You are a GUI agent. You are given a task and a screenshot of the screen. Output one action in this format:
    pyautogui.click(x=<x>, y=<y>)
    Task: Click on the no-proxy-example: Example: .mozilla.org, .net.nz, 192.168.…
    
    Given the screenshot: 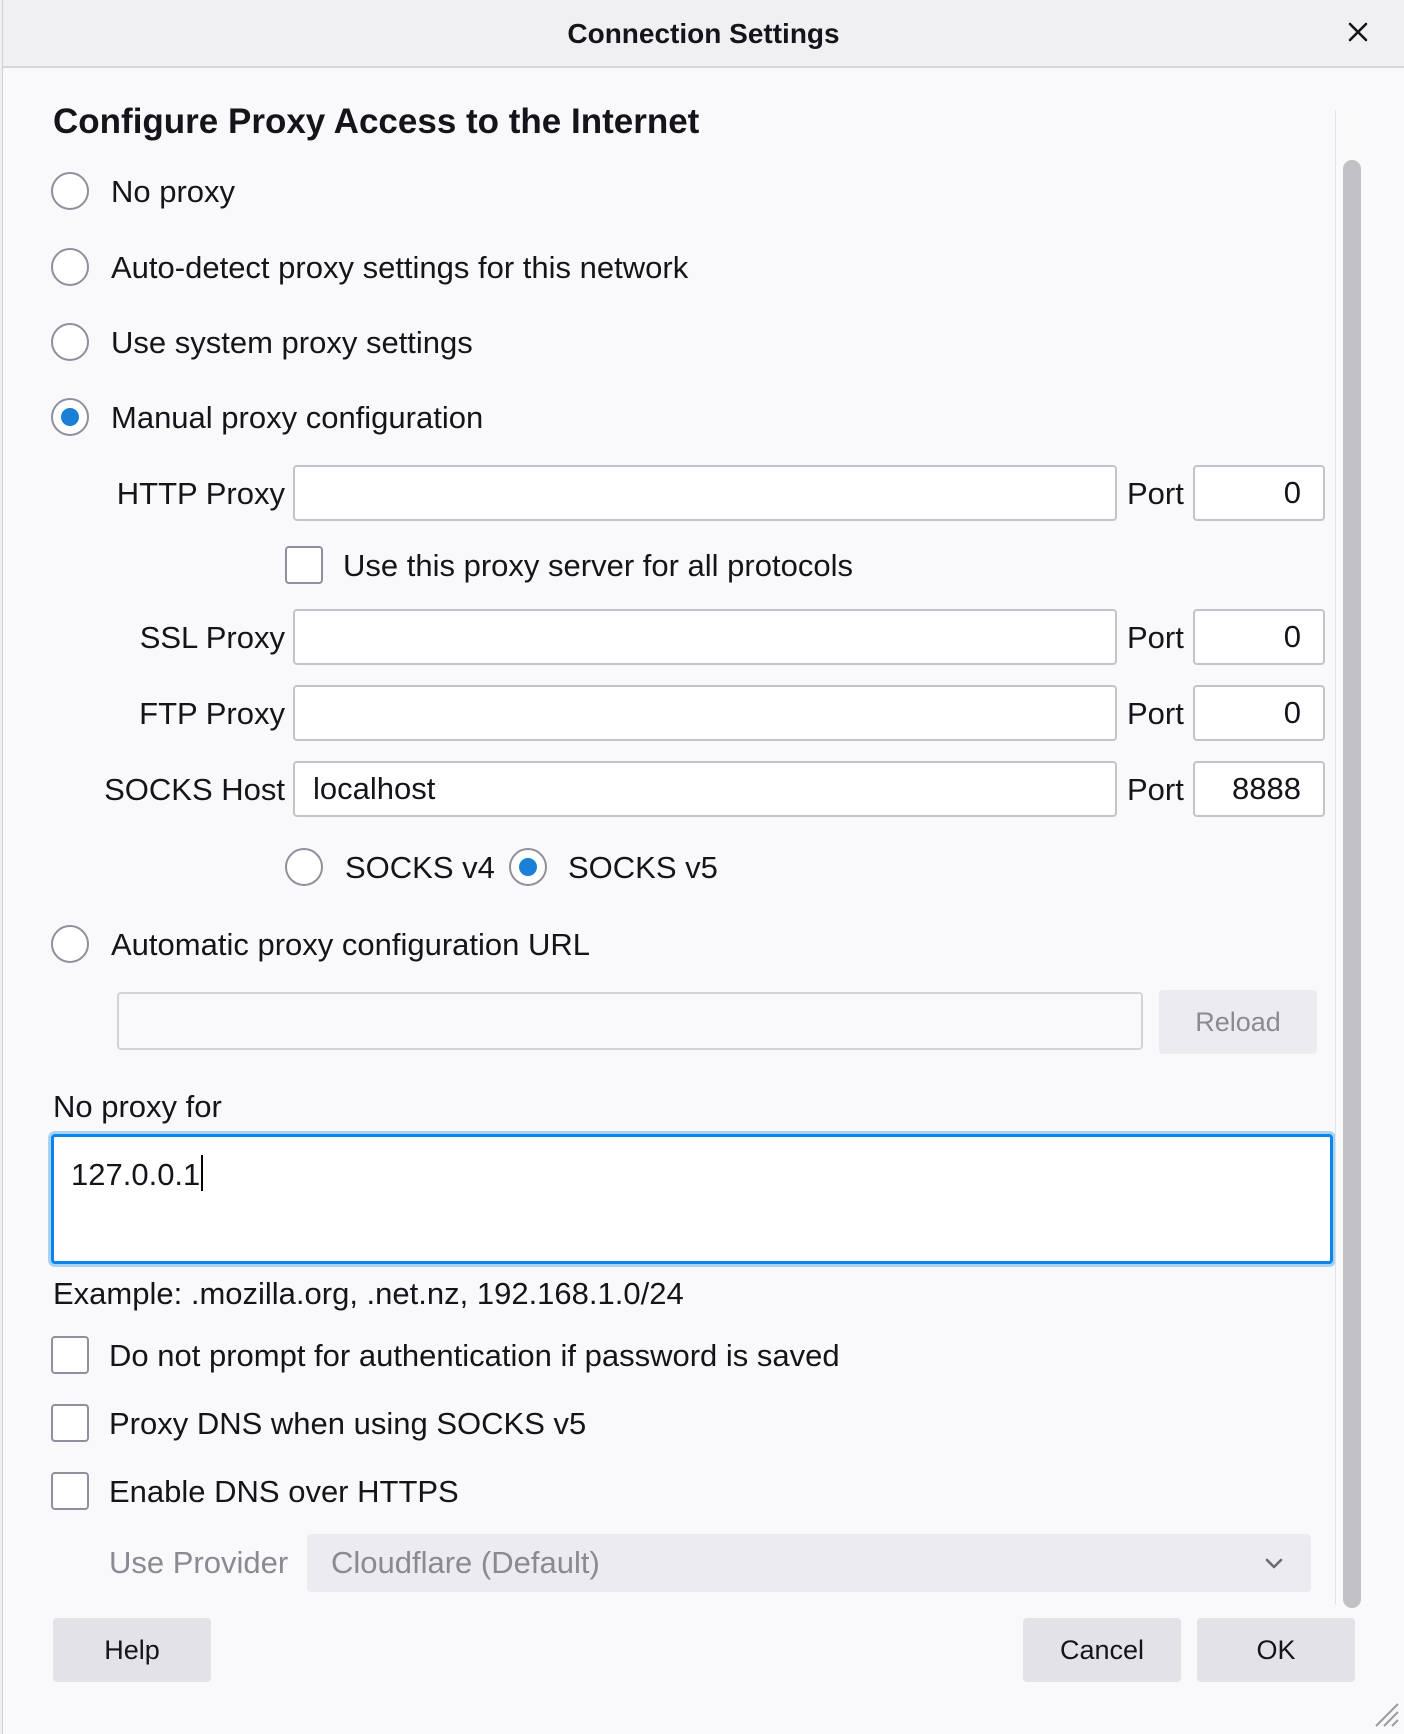 What is the action you would take?
    pyautogui.click(x=368, y=1293)
    